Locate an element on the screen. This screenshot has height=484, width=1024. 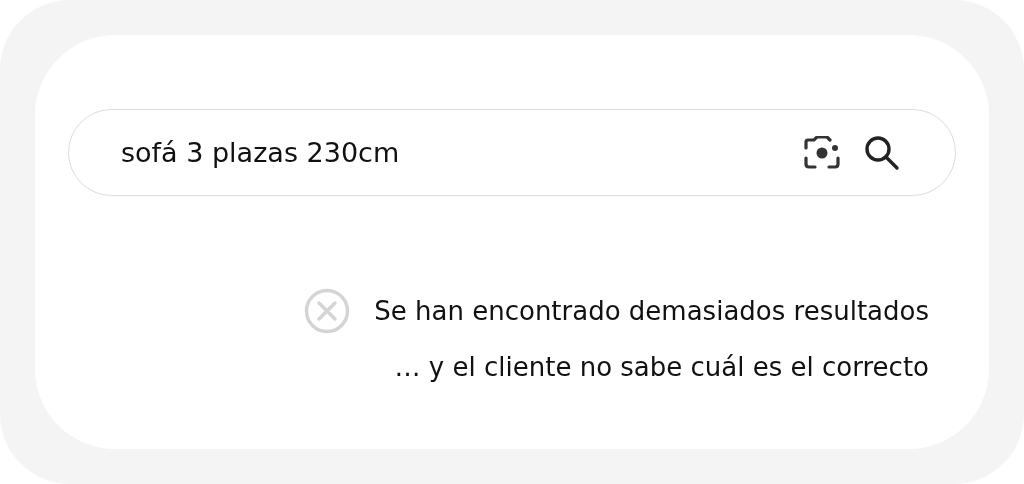
message-text: … y el cliente no sabe cuál es el correcto is located at coordinates (661, 367).